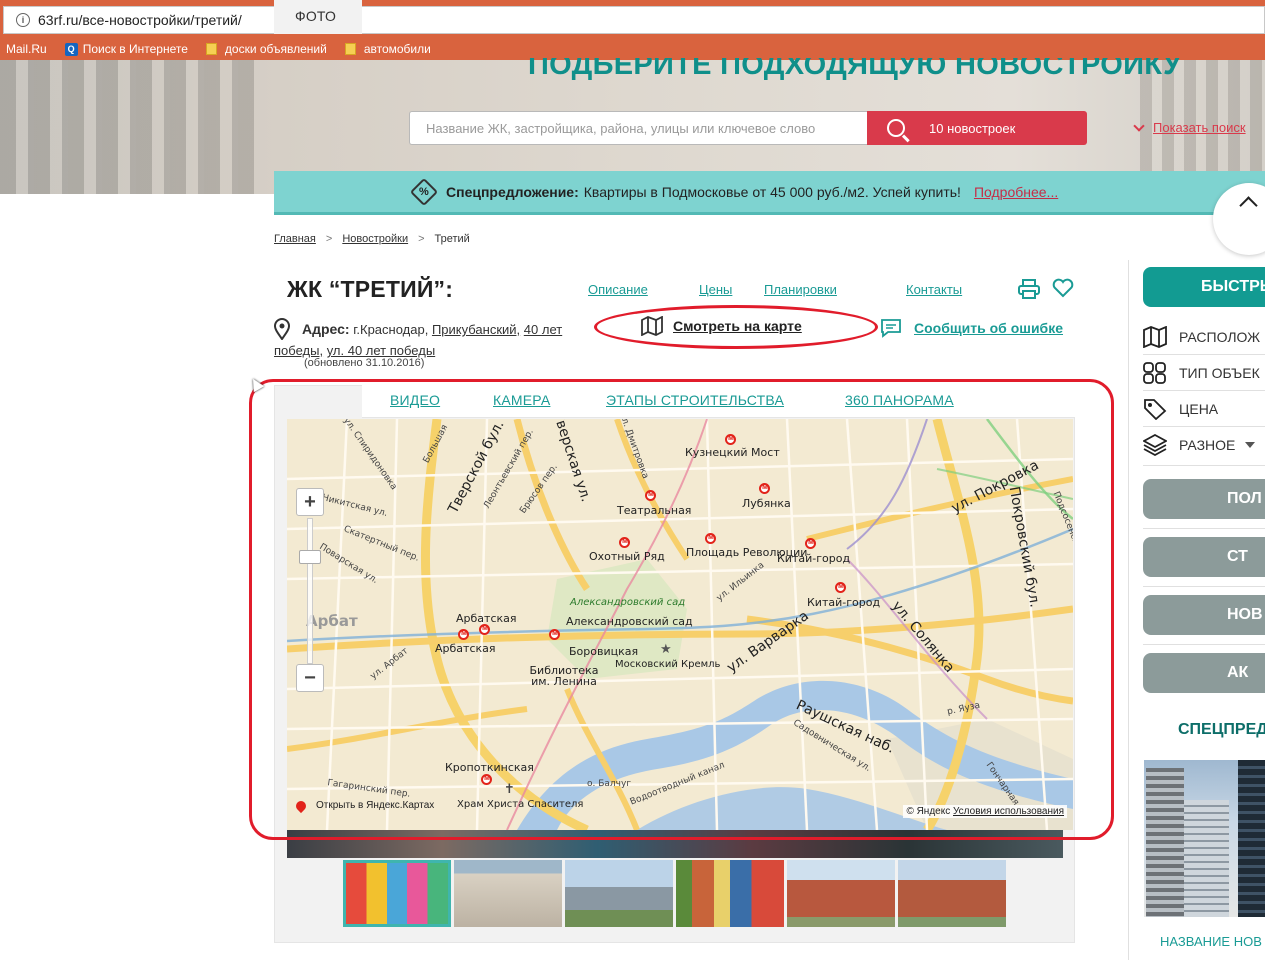 Image resolution: width=1265 pixels, height=960 pixels. I want to click on filter-misc: РАЗНОЕ, so click(1199, 445).